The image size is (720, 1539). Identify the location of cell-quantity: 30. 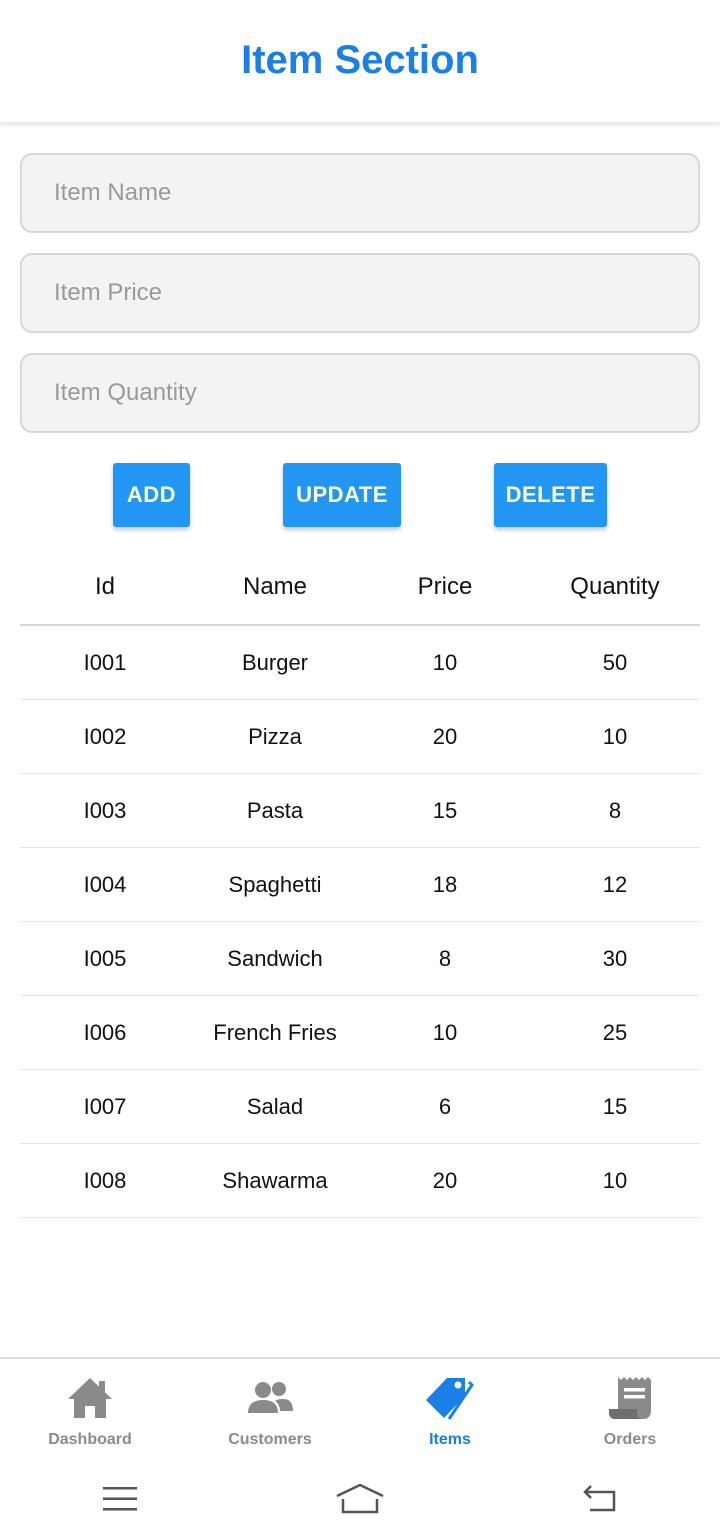
(615, 958).